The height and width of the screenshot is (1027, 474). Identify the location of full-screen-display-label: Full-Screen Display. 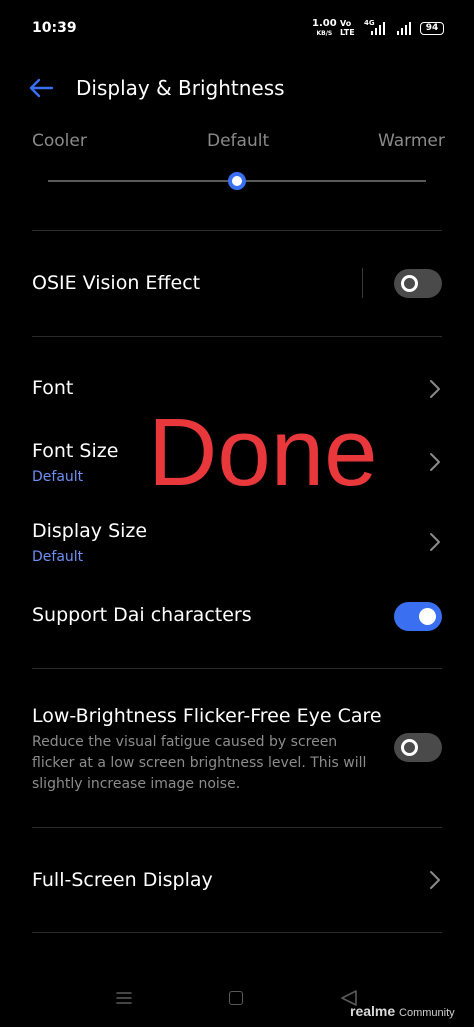
(122, 880).